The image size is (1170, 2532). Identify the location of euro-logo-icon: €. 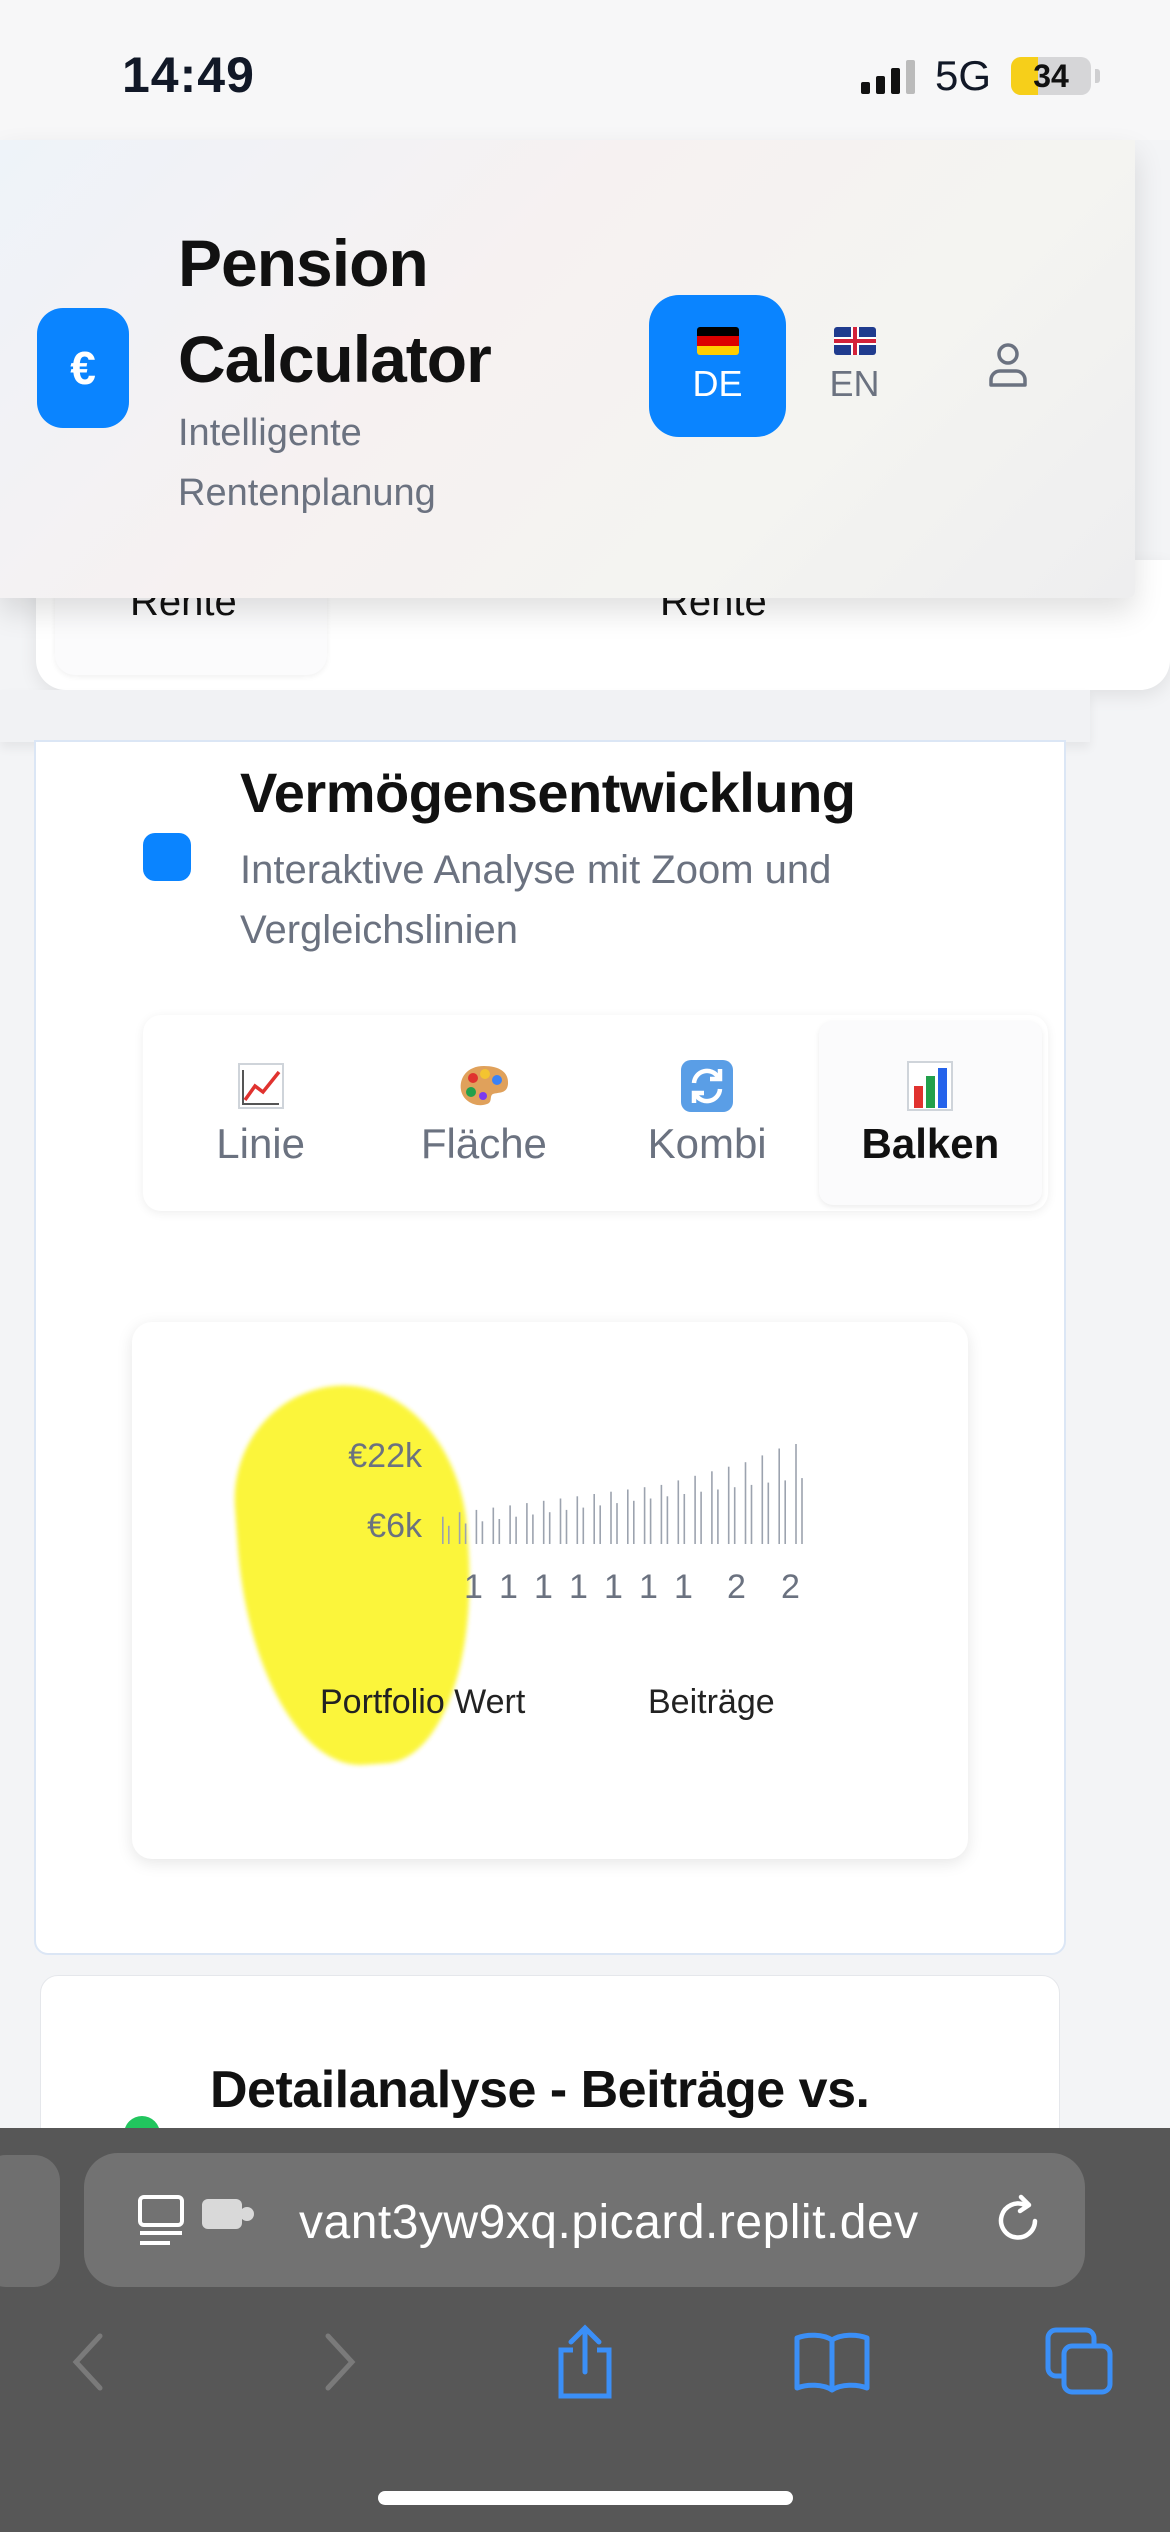
(83, 368).